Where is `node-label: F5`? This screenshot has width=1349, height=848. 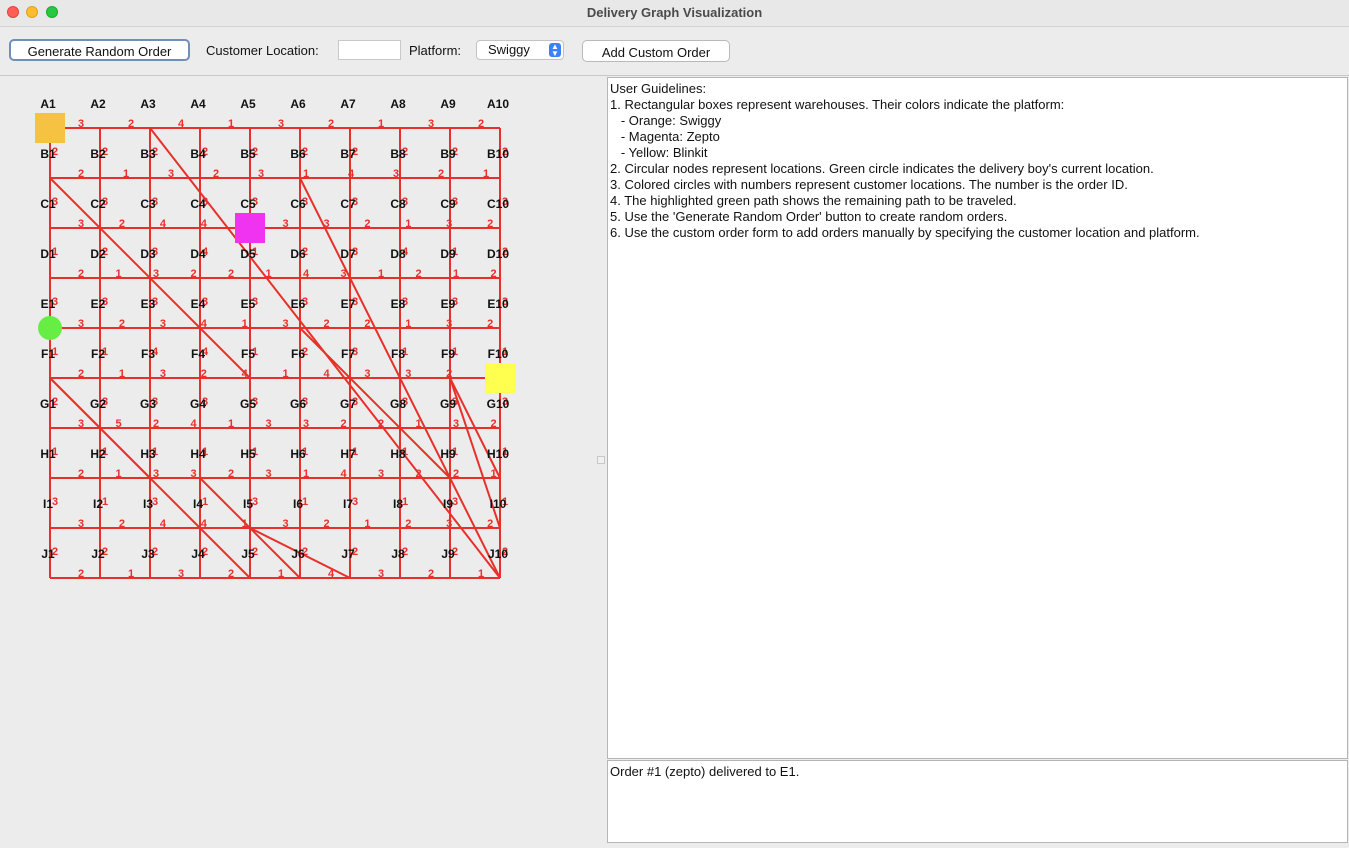 node-label: F5 is located at coordinates (248, 354).